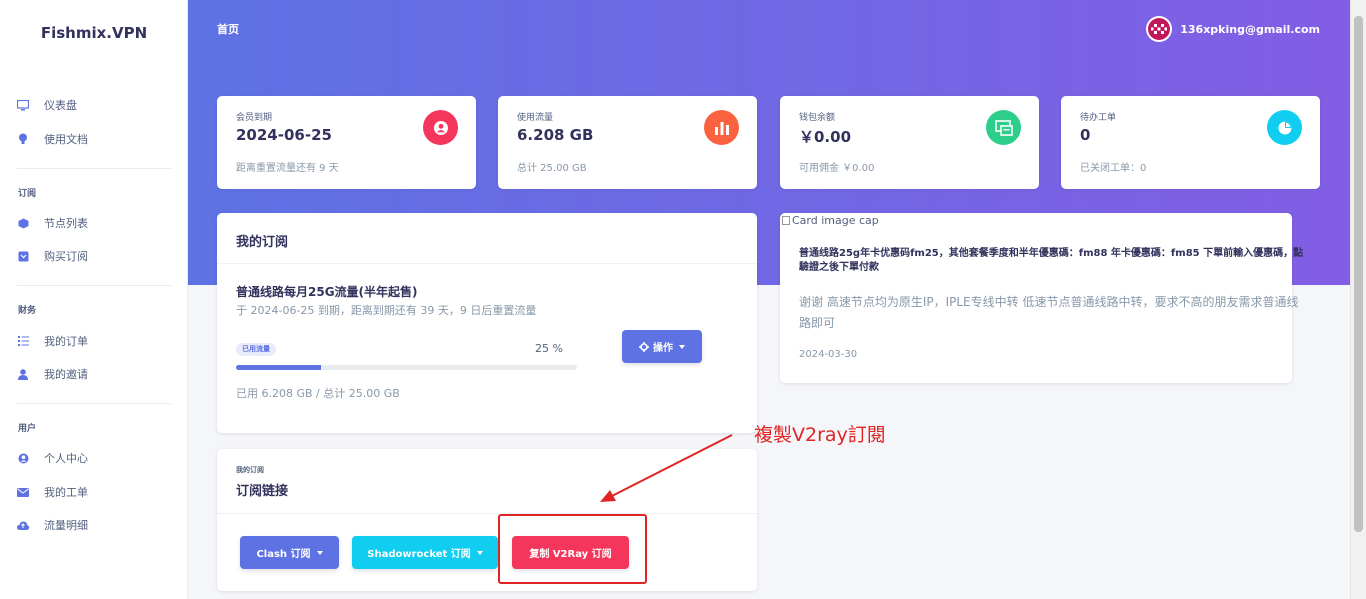  What do you see at coordinates (254, 118) in the screenshot?
I see `stat-label: 会员到期` at bounding box center [254, 118].